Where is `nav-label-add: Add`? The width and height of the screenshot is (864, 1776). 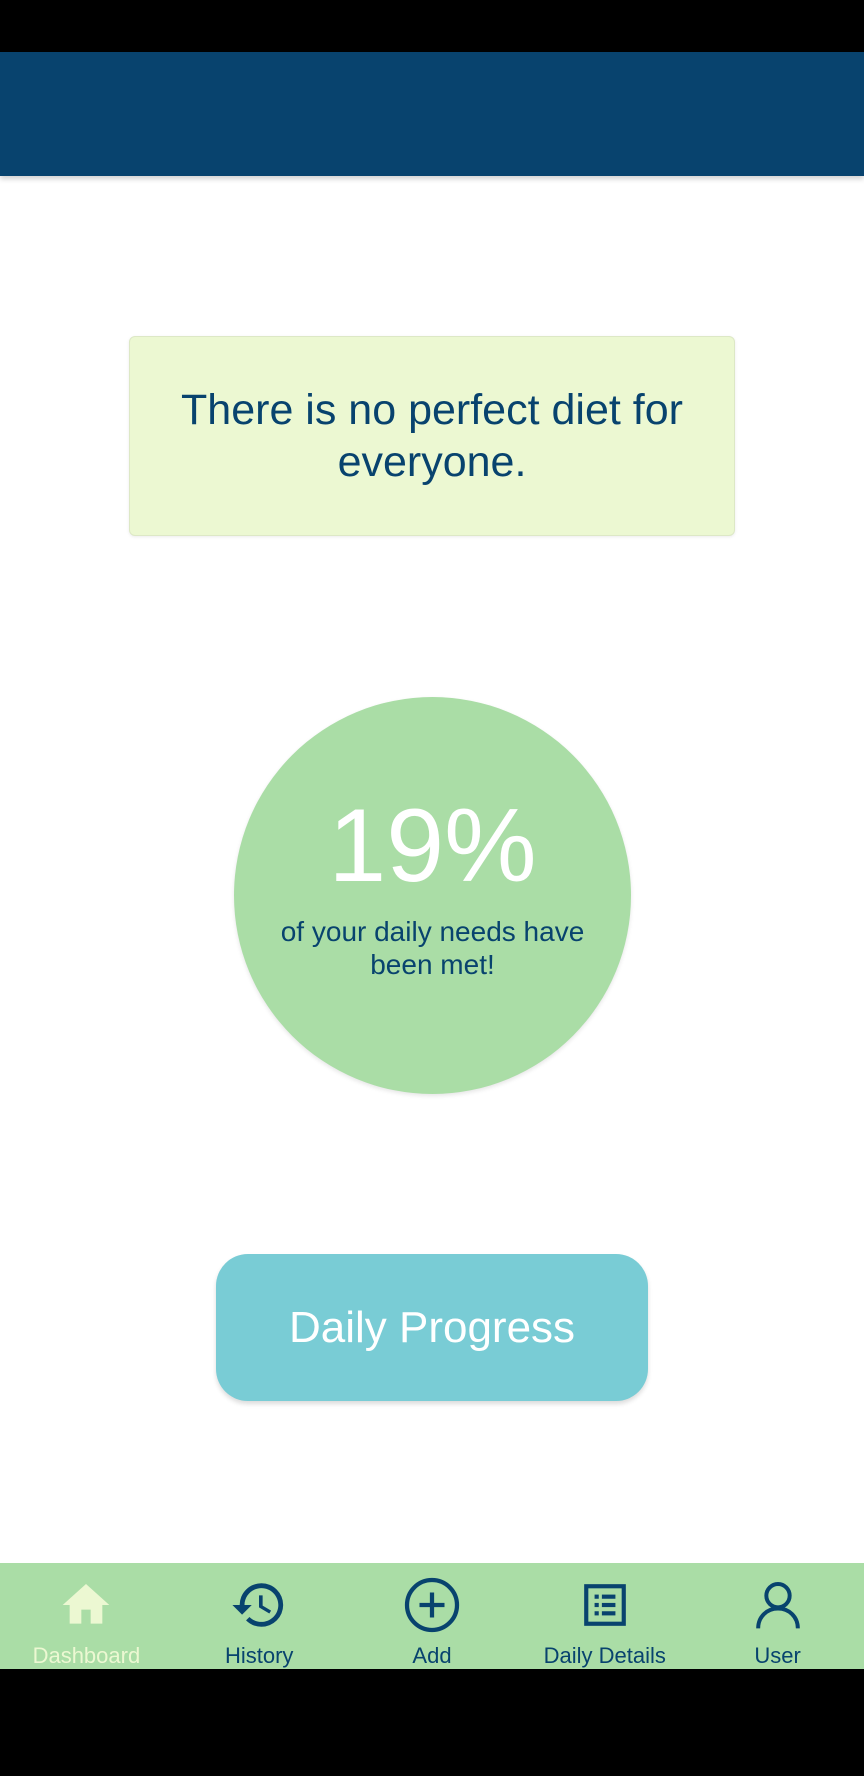
nav-label-add: Add is located at coordinates (432, 1655).